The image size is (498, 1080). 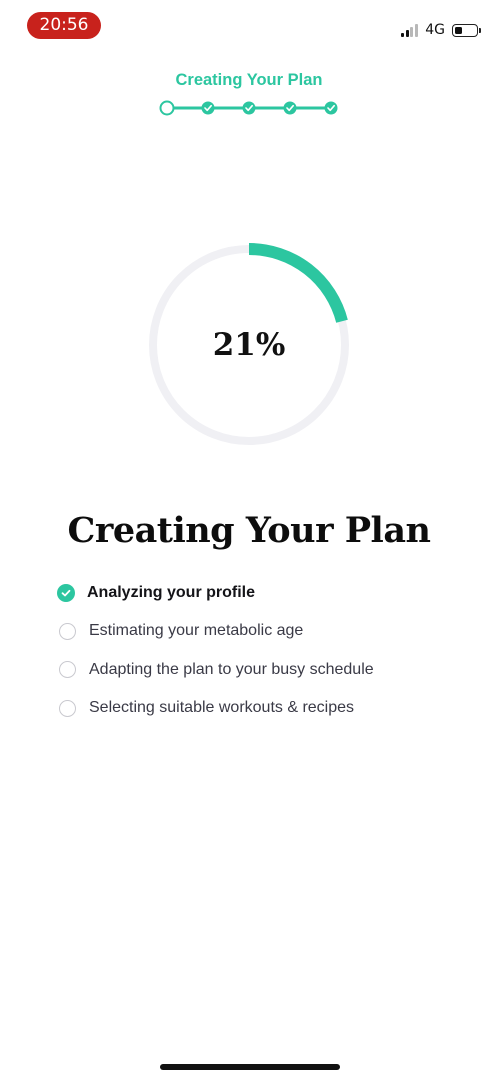 I want to click on plan-step-item: Selecting suitable workouts & recipes, so click(x=215, y=708).